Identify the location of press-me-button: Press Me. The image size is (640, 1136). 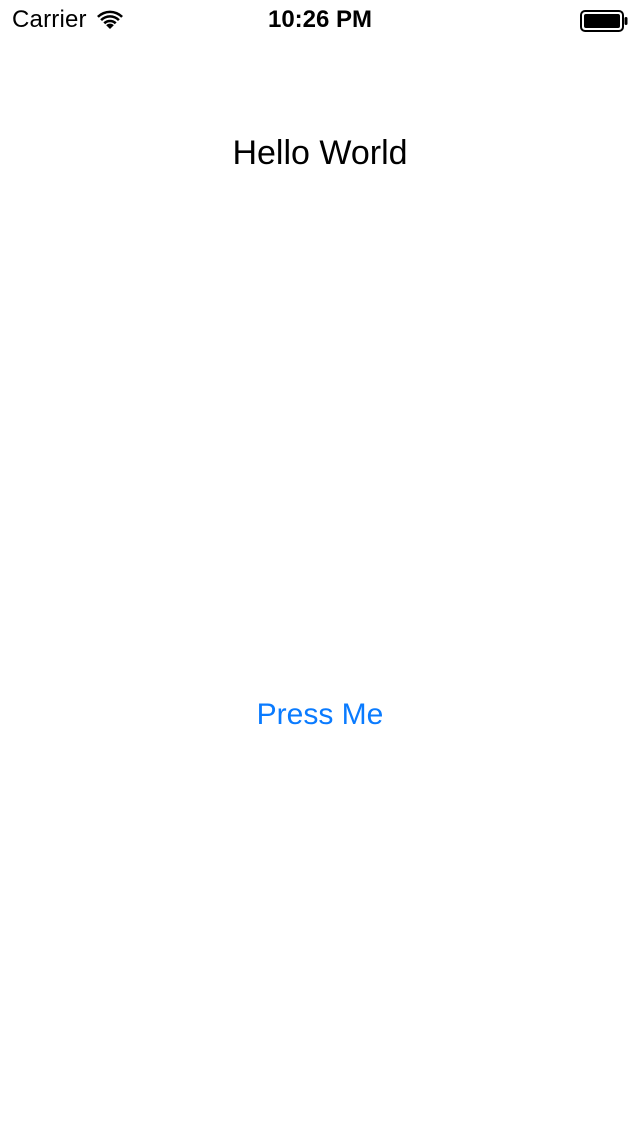
(320, 715).